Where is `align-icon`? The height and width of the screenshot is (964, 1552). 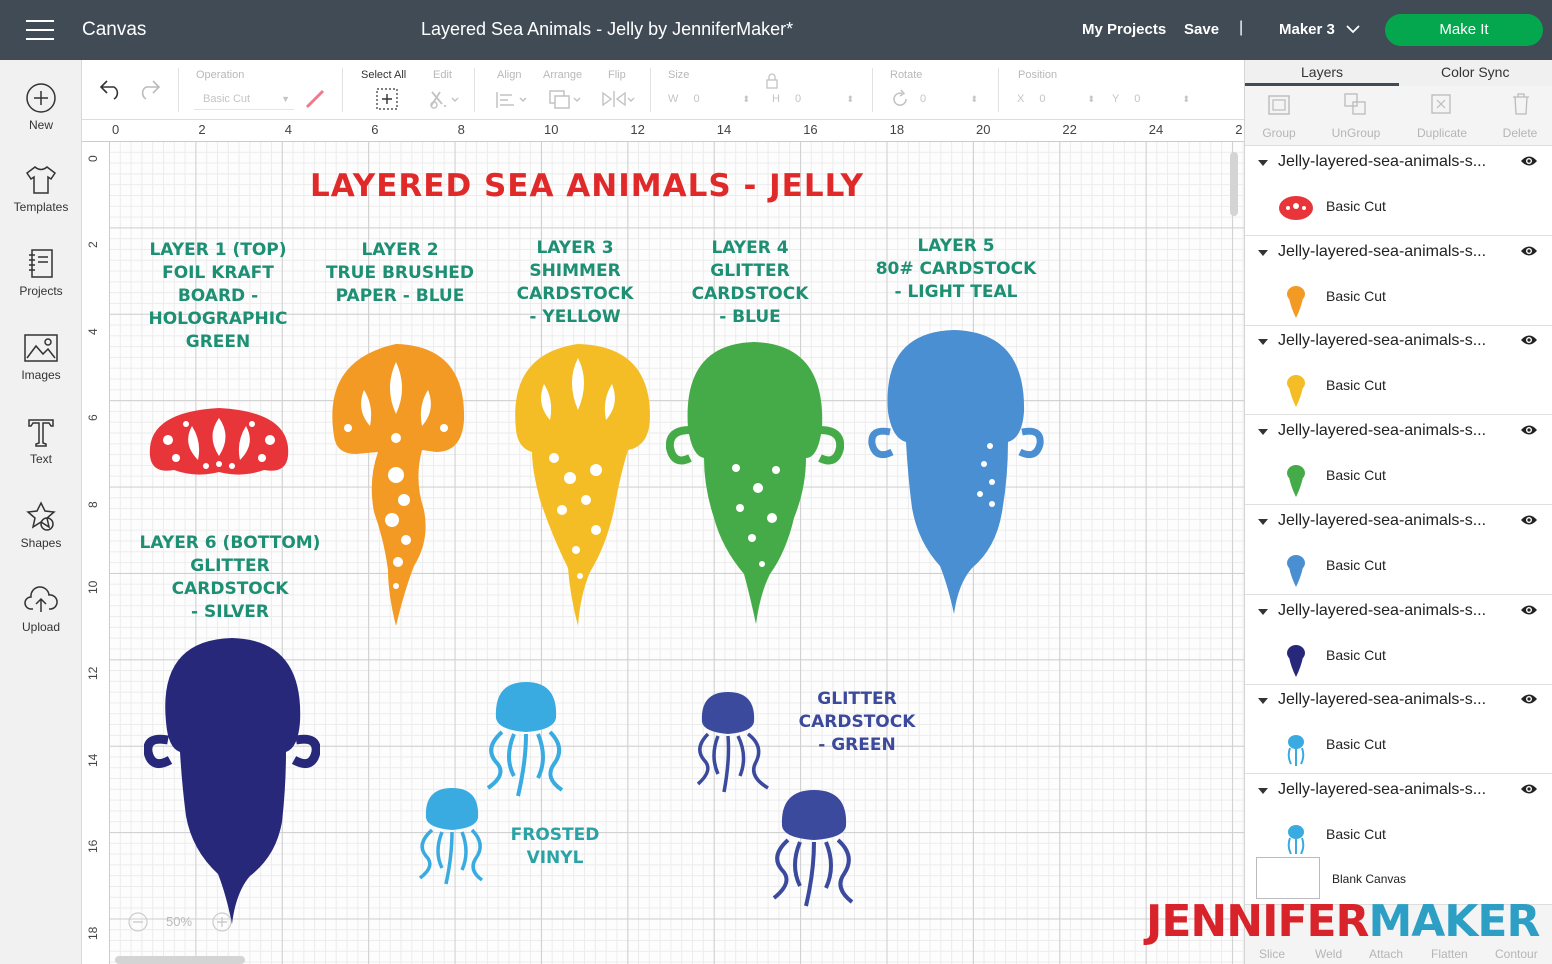
align-icon is located at coordinates (511, 100).